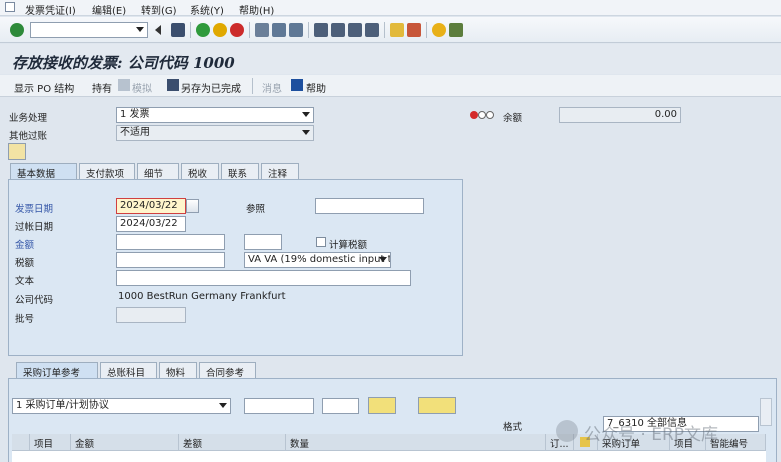  What do you see at coordinates (296, 30) in the screenshot?
I see `find-next-icon` at bounding box center [296, 30].